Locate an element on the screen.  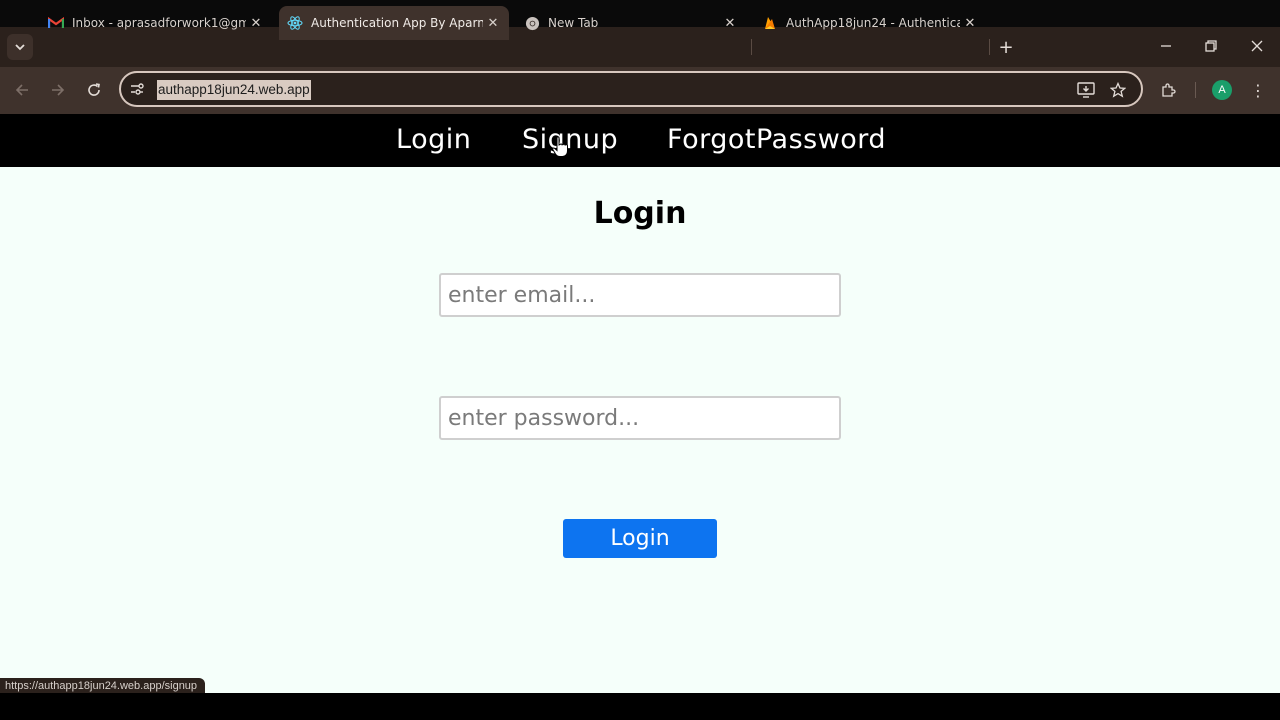
firebase-icon is located at coordinates (770, 23).